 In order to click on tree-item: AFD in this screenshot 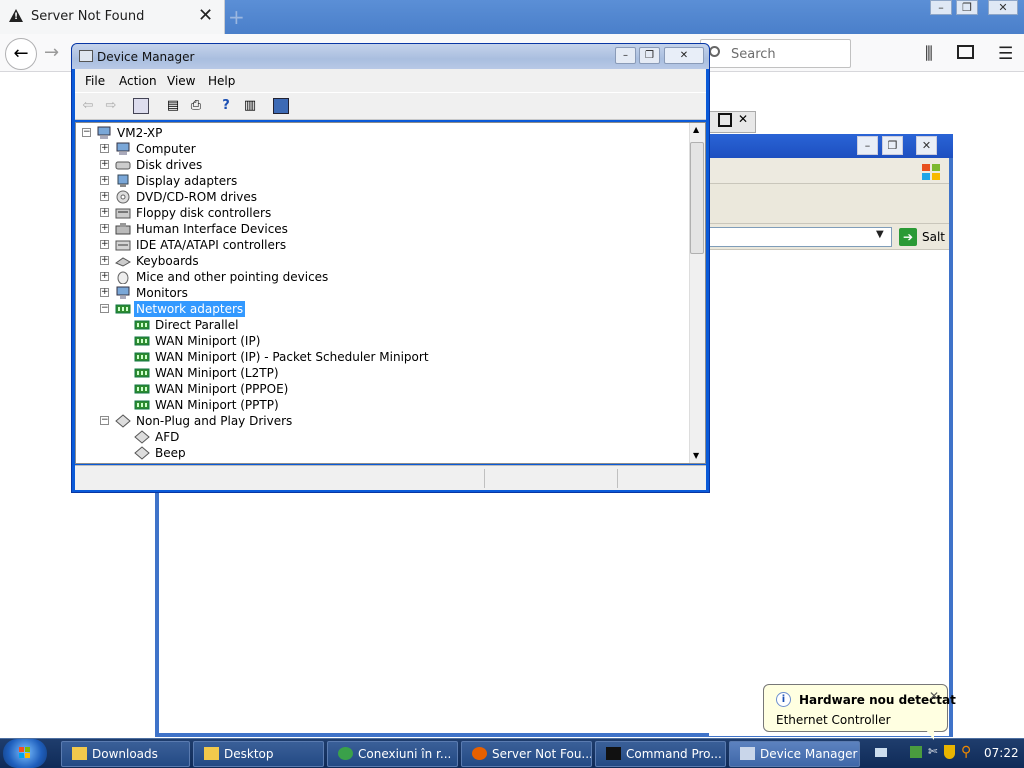, I will do `click(382, 437)`.